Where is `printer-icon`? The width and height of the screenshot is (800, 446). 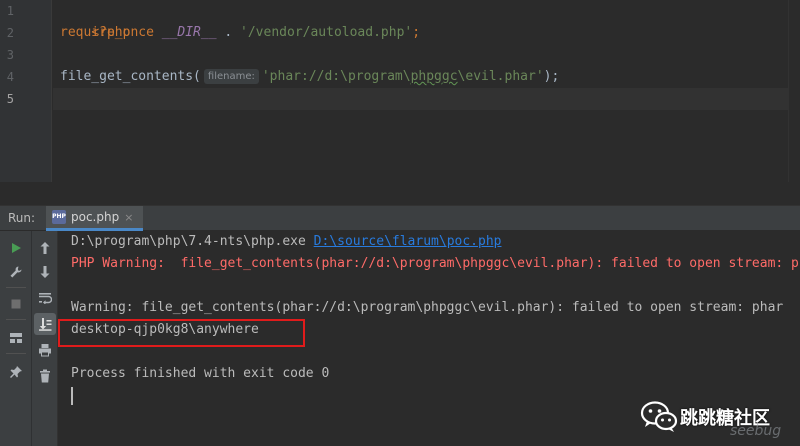
printer-icon is located at coordinates (45, 350).